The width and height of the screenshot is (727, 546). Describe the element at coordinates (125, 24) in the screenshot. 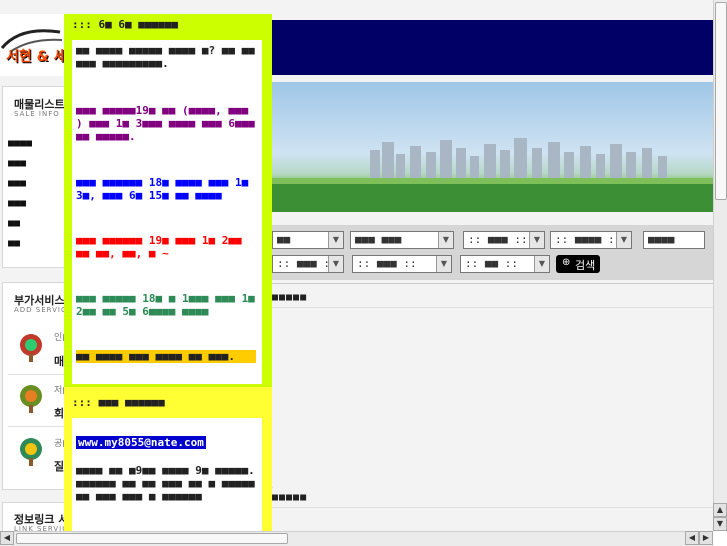

I see `popup-header-1: ::: 6■ 6■ ■■■■■■` at that location.